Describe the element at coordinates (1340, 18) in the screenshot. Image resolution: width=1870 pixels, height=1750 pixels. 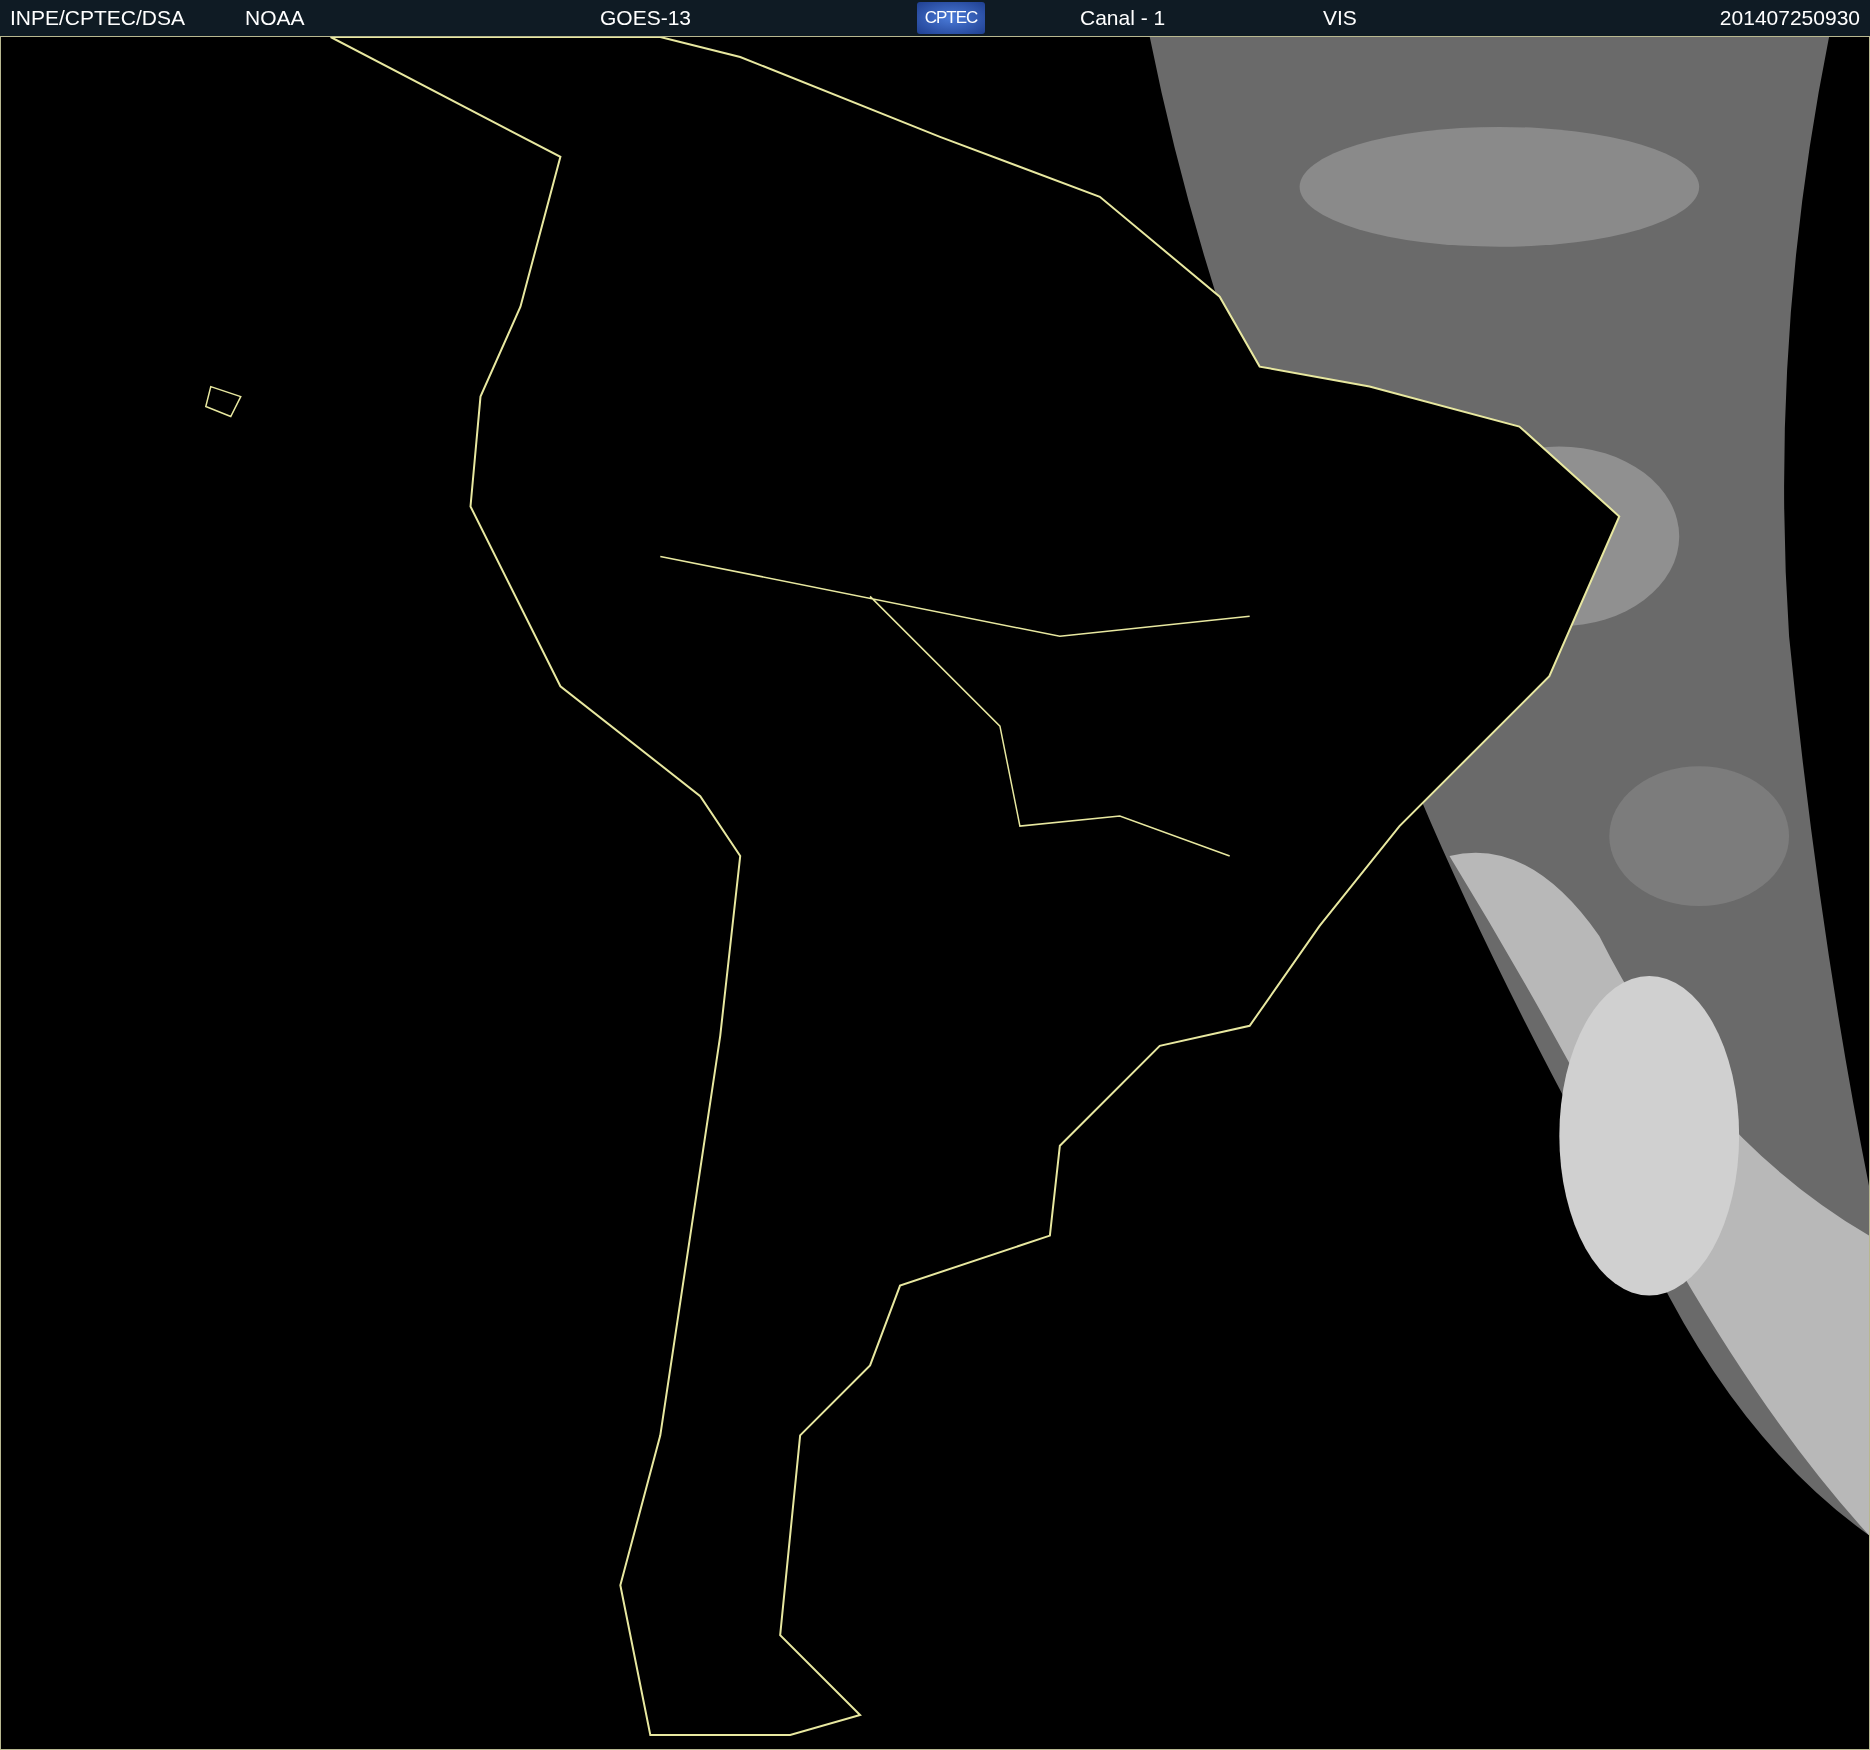
I see `header-label: VIS` at that location.